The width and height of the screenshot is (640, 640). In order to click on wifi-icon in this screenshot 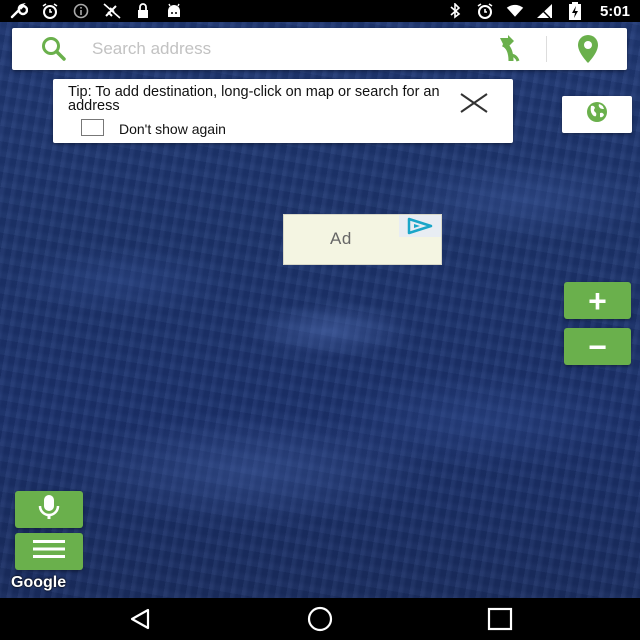, I will do `click(515, 11)`.